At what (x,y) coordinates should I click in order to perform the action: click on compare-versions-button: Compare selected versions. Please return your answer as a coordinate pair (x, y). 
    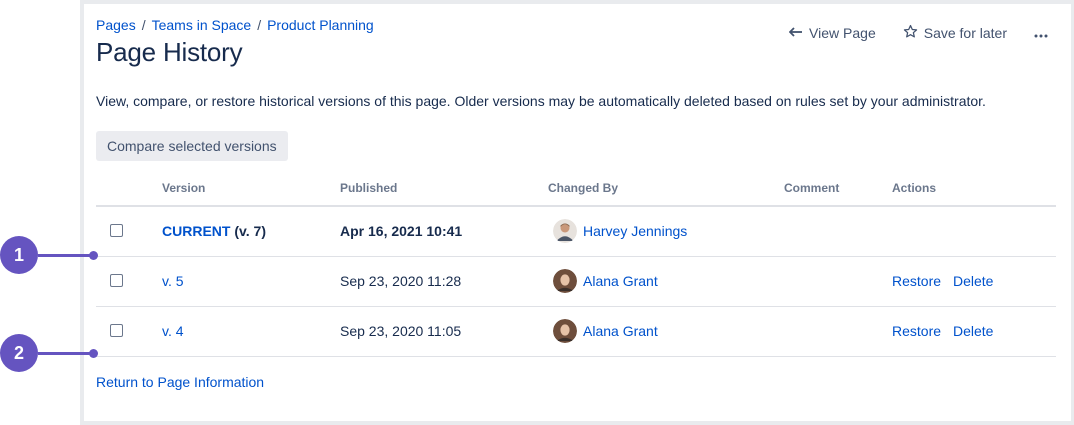
    Looking at the image, I should click on (192, 146).